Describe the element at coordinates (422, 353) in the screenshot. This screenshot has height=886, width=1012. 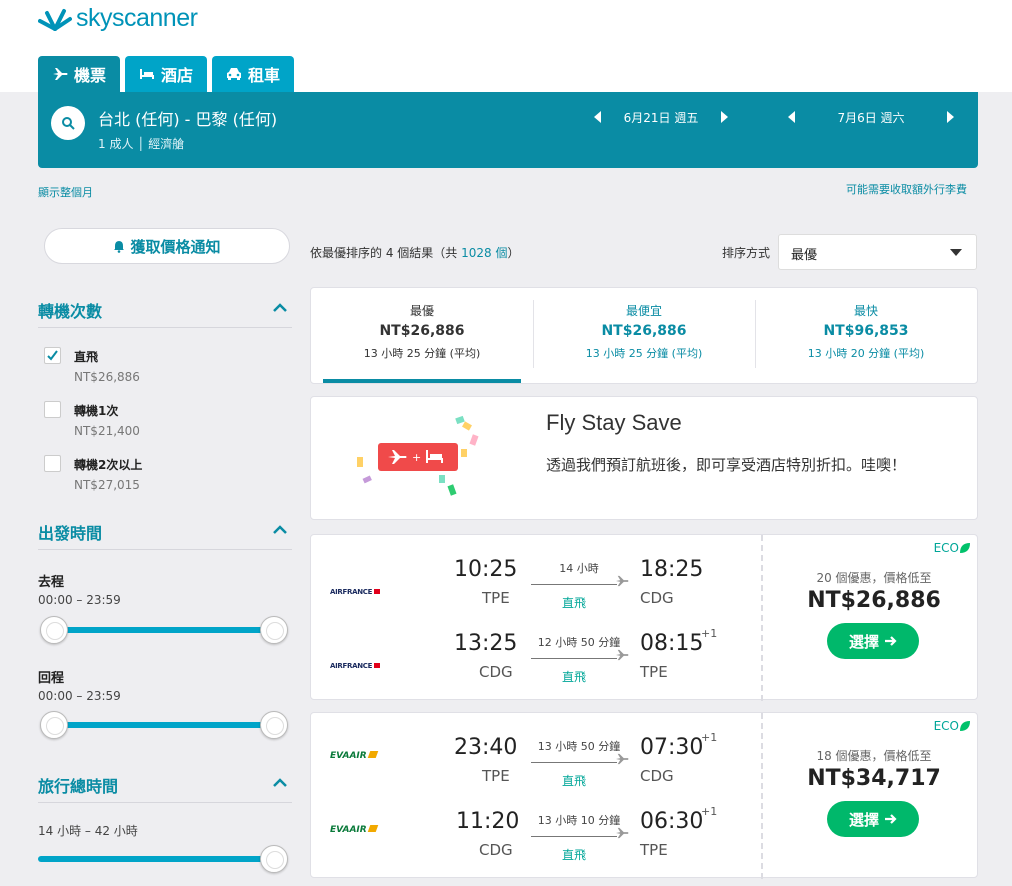
I see `best-duration: 13 小時 25 分鐘 (平均)` at that location.